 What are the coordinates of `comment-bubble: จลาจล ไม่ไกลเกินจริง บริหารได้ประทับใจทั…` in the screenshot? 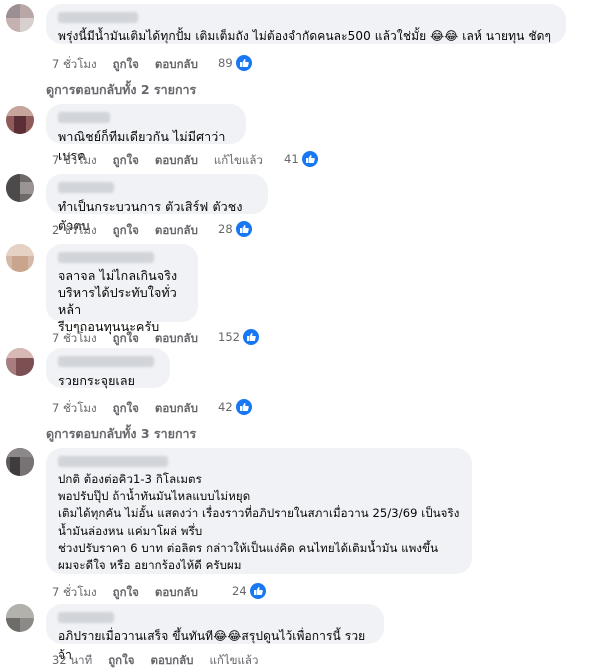 It's located at (122, 289).